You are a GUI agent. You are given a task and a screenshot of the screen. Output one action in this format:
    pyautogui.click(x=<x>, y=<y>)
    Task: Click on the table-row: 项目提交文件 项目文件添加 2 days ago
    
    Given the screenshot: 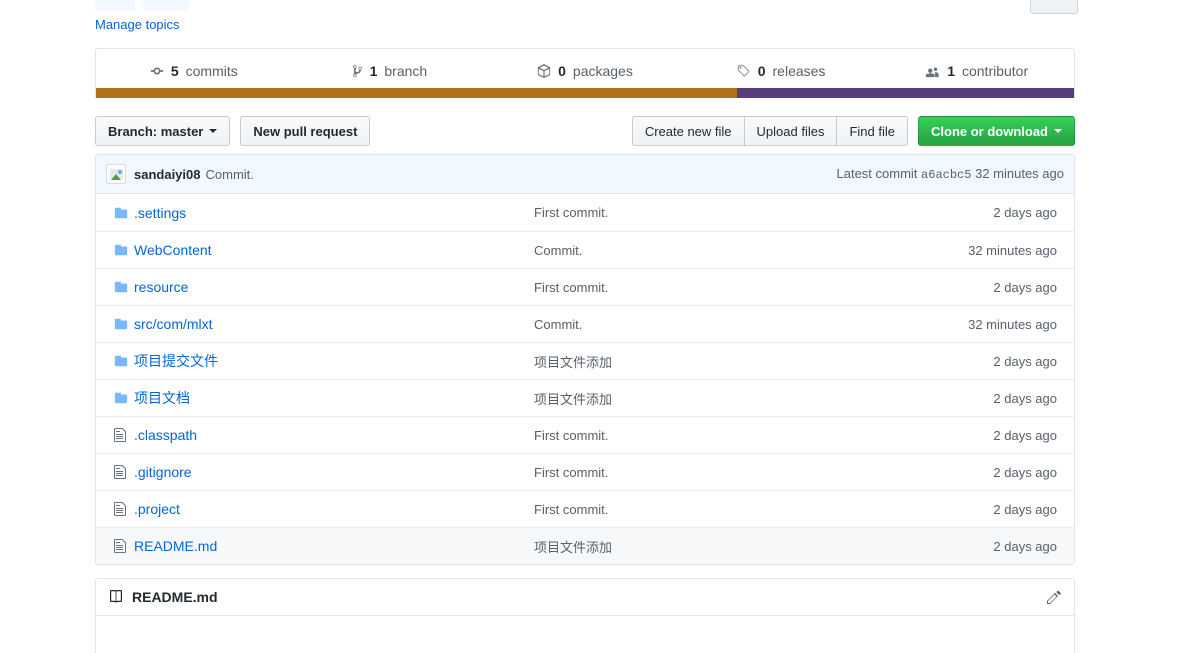 What is the action you would take?
    pyautogui.click(x=585, y=360)
    